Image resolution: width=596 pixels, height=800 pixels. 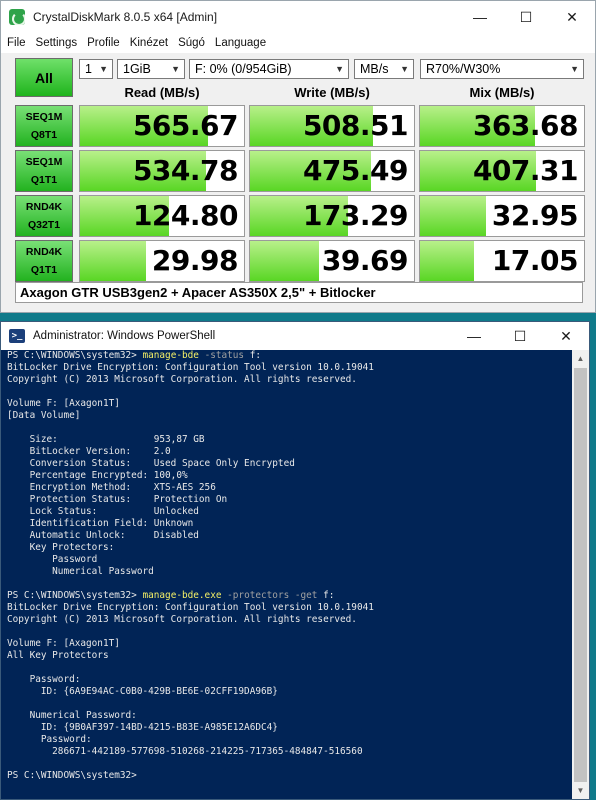 What do you see at coordinates (170, 355) in the screenshot?
I see `console-command: manage-bde` at bounding box center [170, 355].